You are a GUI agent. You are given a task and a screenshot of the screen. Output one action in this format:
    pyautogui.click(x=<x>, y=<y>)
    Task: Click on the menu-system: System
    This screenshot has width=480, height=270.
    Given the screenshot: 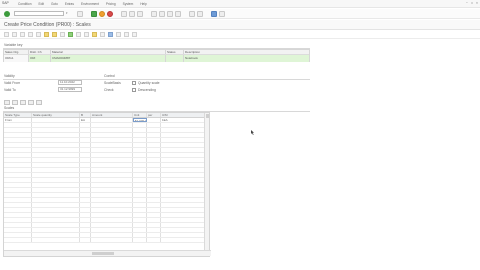 What is the action you would take?
    pyautogui.click(x=128, y=4)
    